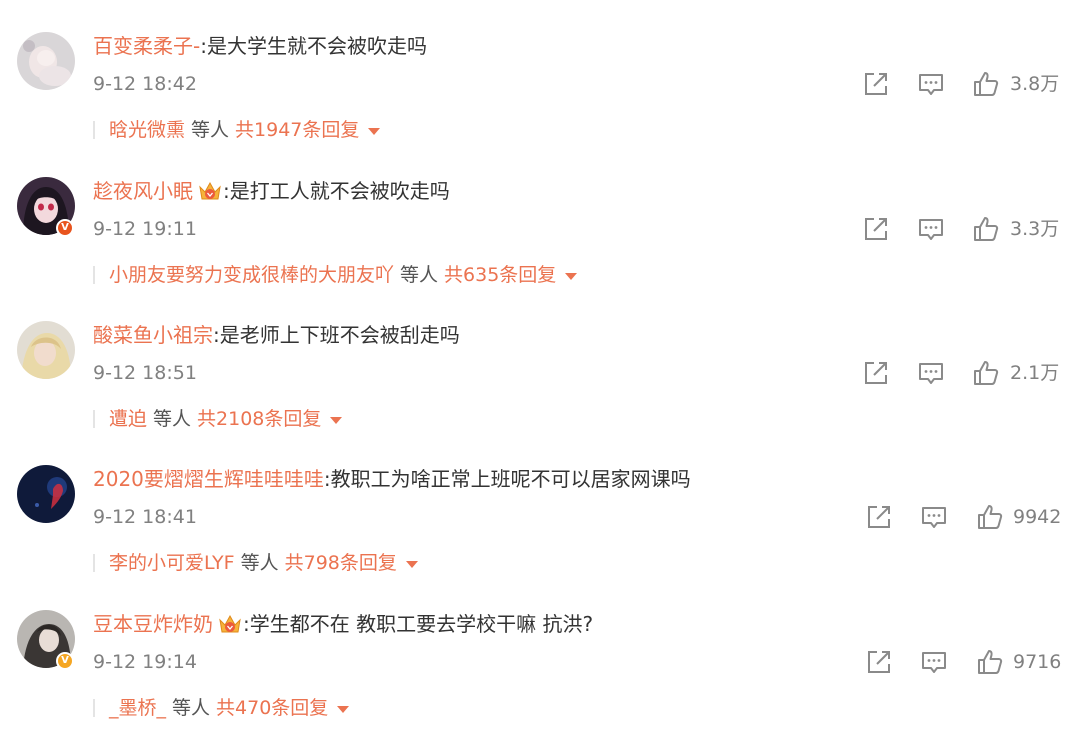 This screenshot has width=1080, height=754. I want to click on reply-count-link: 共470条回复, so click(272, 708).